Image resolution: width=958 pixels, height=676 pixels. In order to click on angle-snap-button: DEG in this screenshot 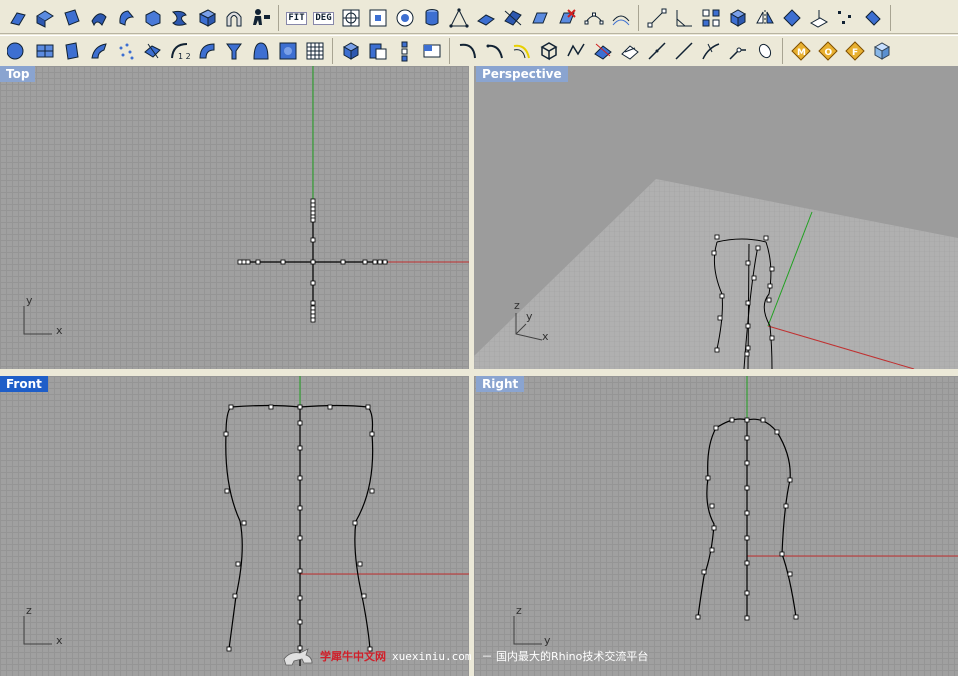, I will do `click(323, 18)`.